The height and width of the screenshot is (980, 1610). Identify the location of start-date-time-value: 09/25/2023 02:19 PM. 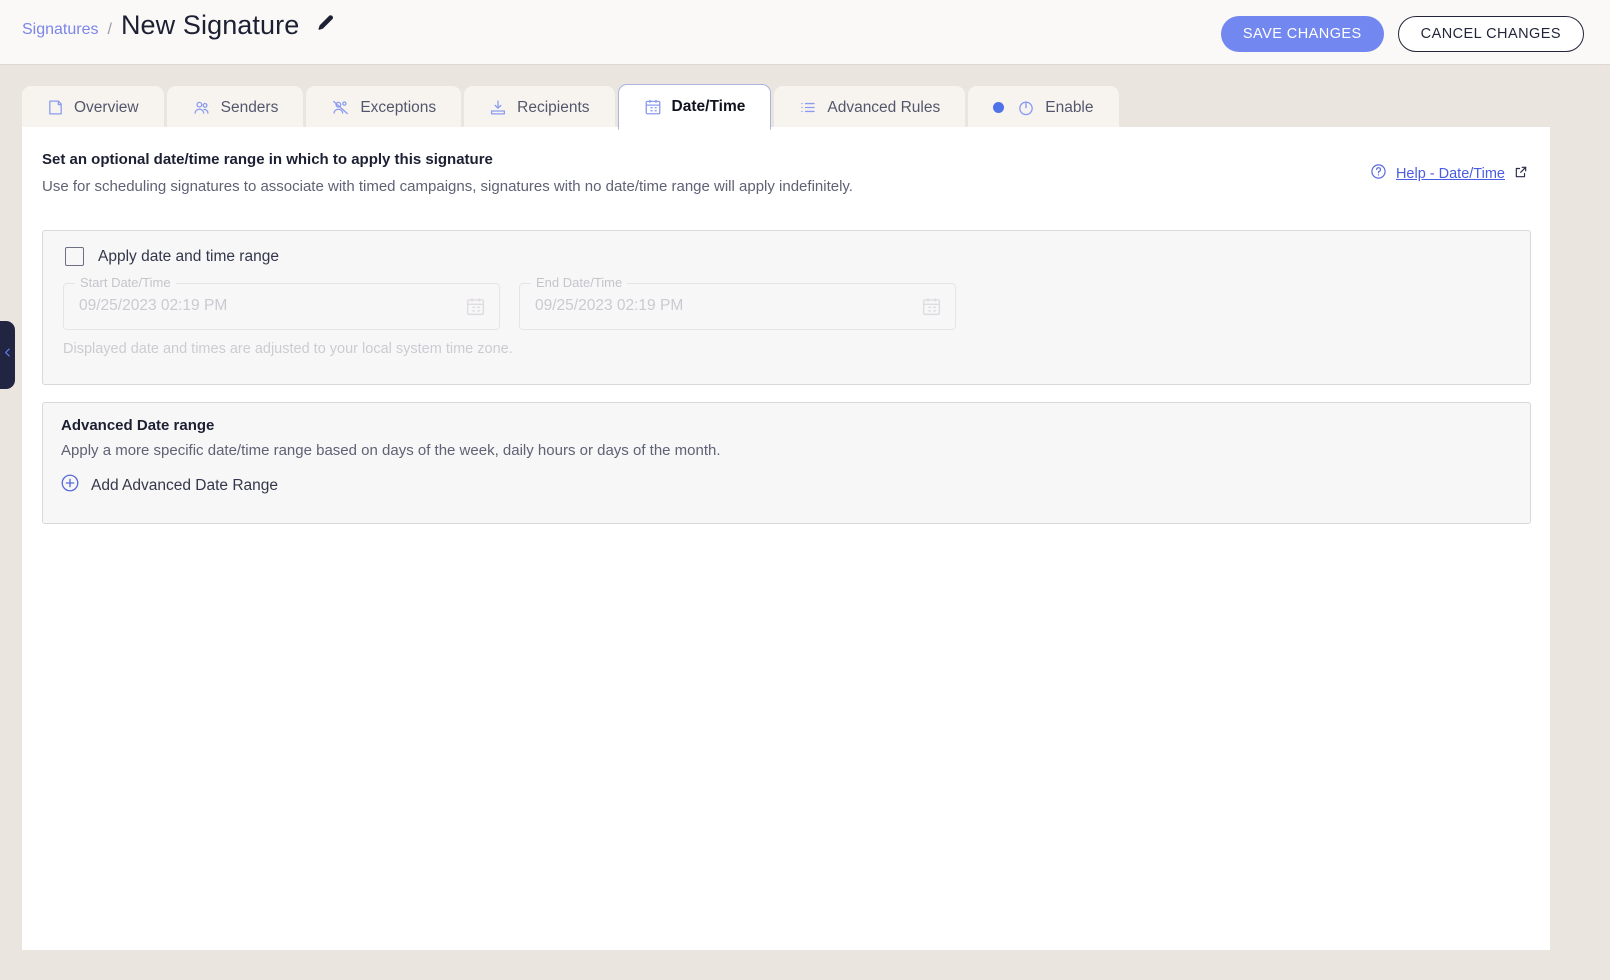
(153, 305).